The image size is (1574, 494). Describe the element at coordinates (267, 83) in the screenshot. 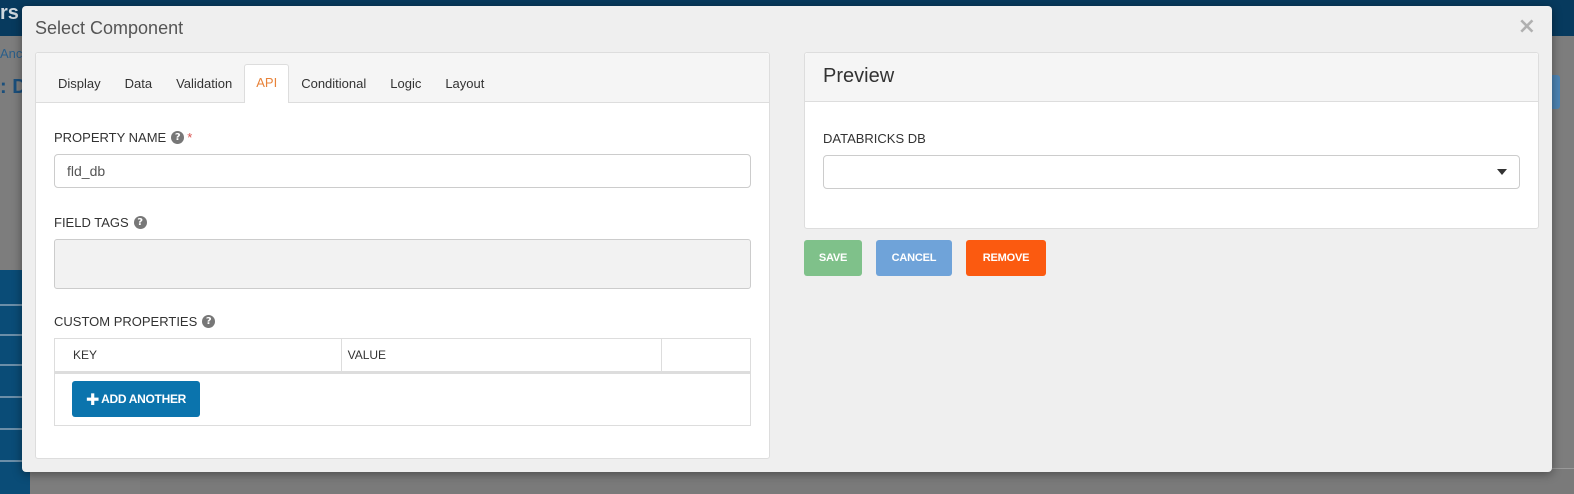

I see `tab-api: API` at that location.